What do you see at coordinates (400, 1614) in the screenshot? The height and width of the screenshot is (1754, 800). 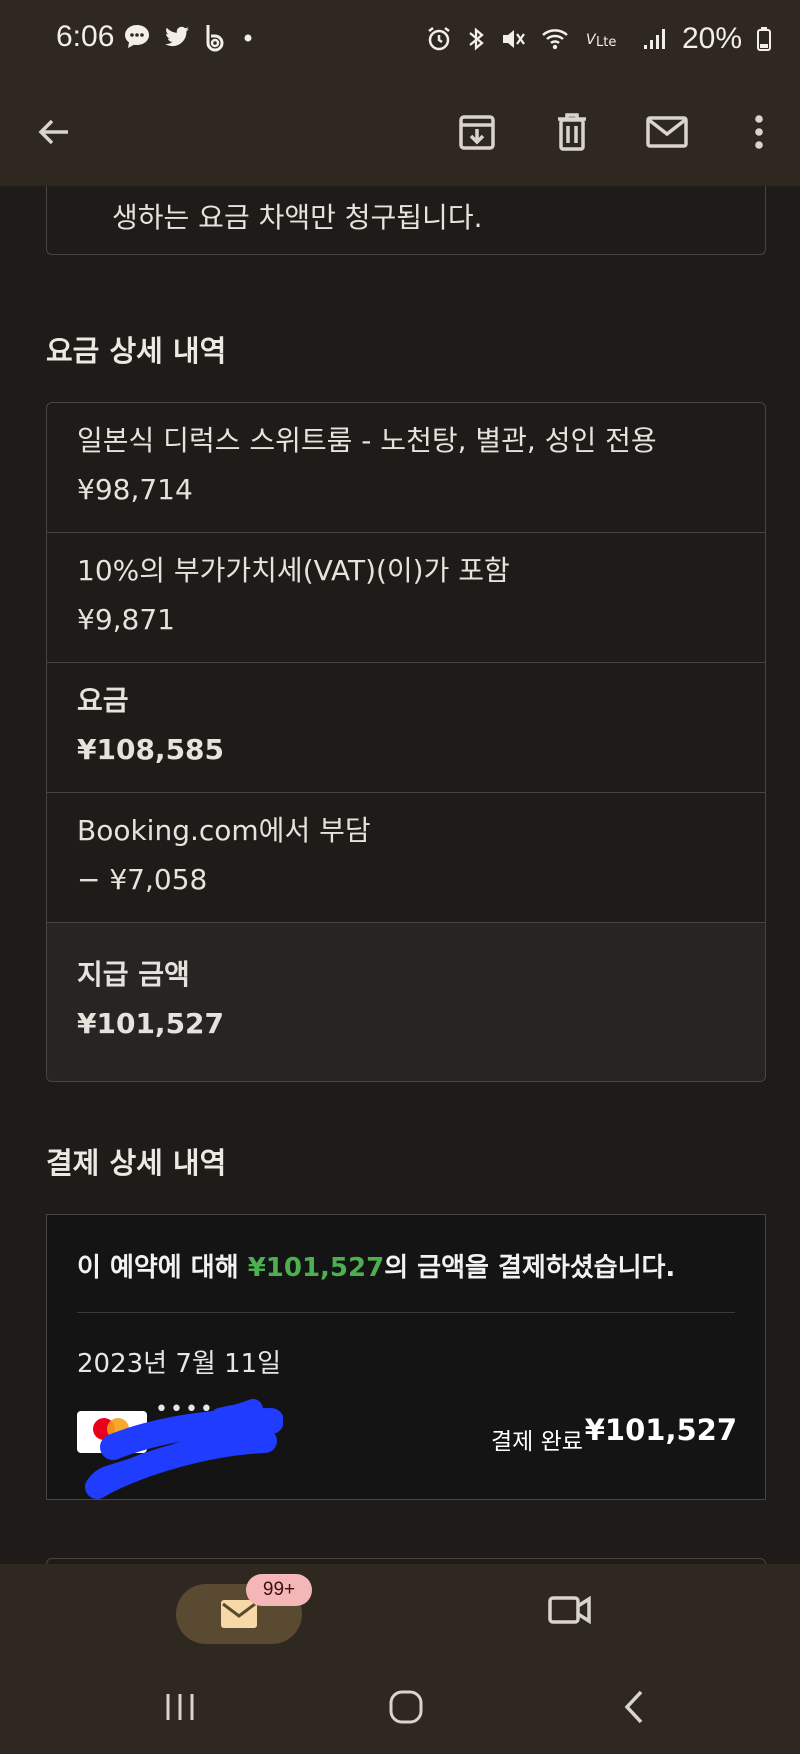 I see `bottom-nav: 99+` at bounding box center [400, 1614].